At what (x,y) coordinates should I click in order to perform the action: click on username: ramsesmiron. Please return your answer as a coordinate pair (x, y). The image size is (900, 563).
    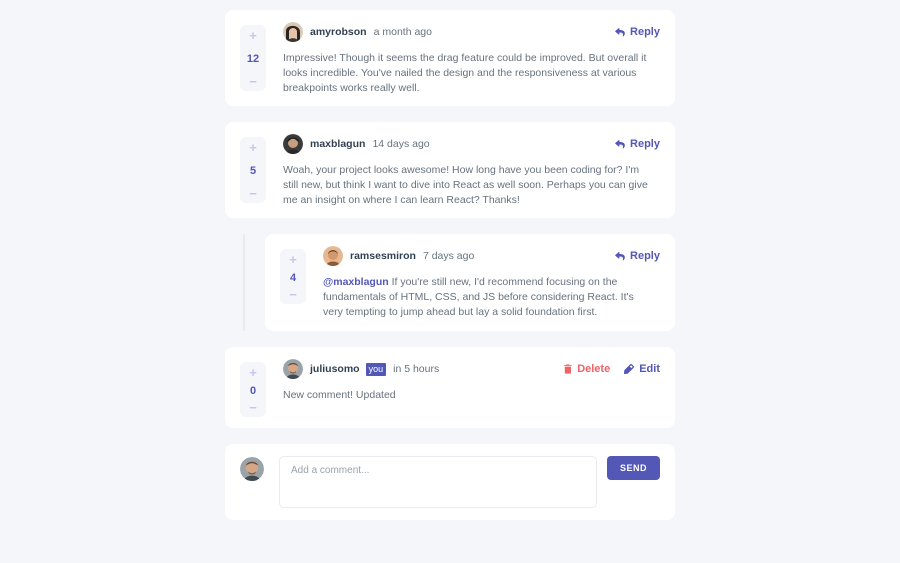
    Looking at the image, I should click on (383, 256).